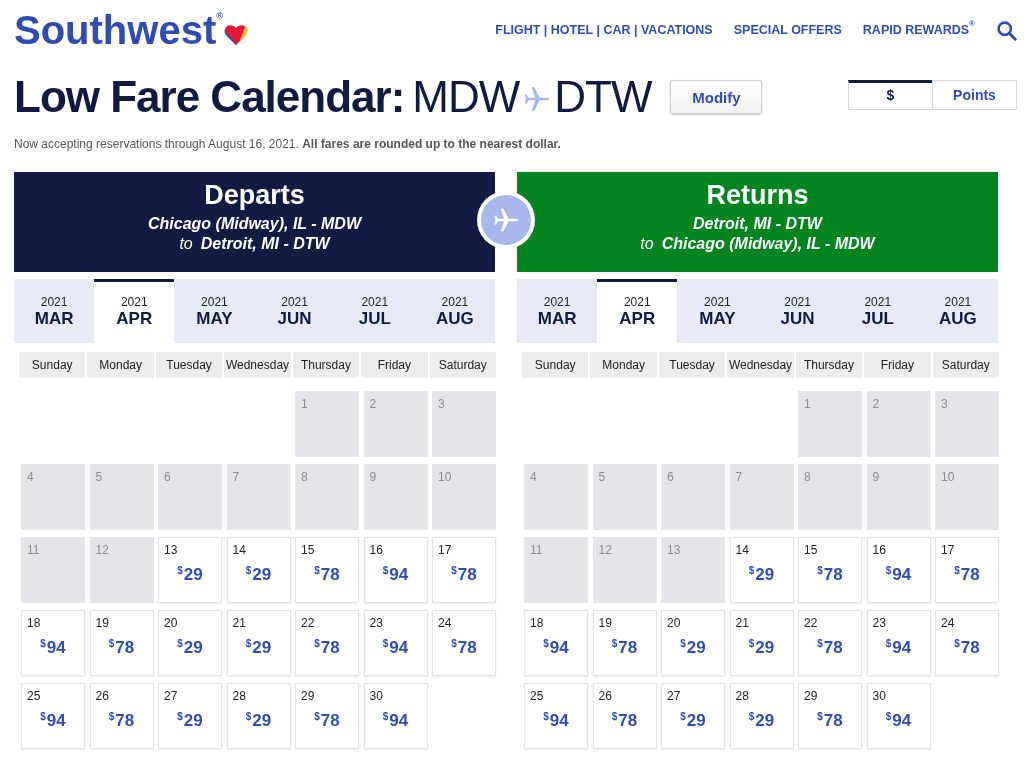 The image size is (1024, 760). What do you see at coordinates (787, 30) in the screenshot?
I see `nav-link: SPECIAL OFFERS` at bounding box center [787, 30].